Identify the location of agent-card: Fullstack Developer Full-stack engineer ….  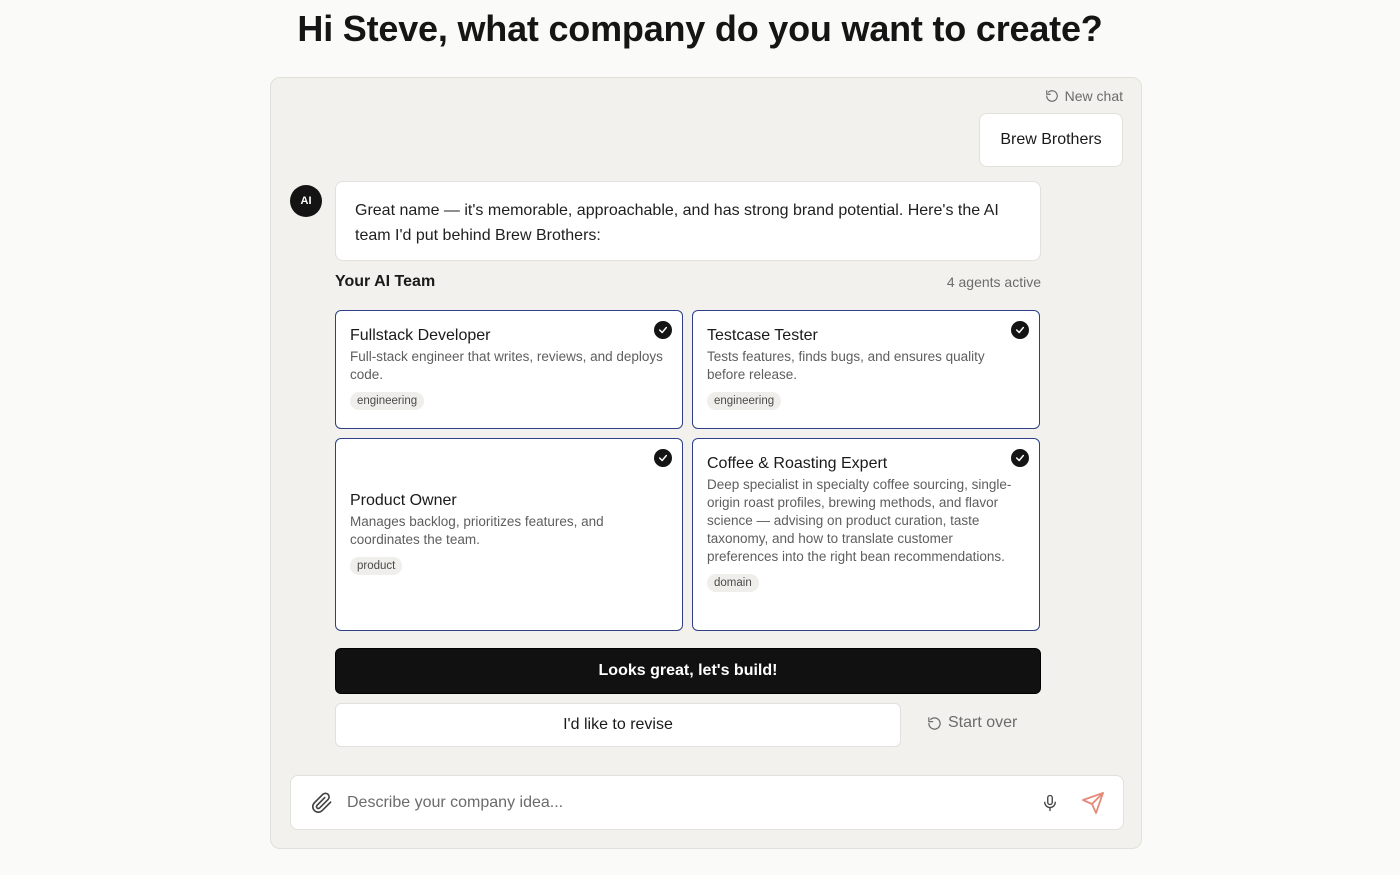
(509, 369).